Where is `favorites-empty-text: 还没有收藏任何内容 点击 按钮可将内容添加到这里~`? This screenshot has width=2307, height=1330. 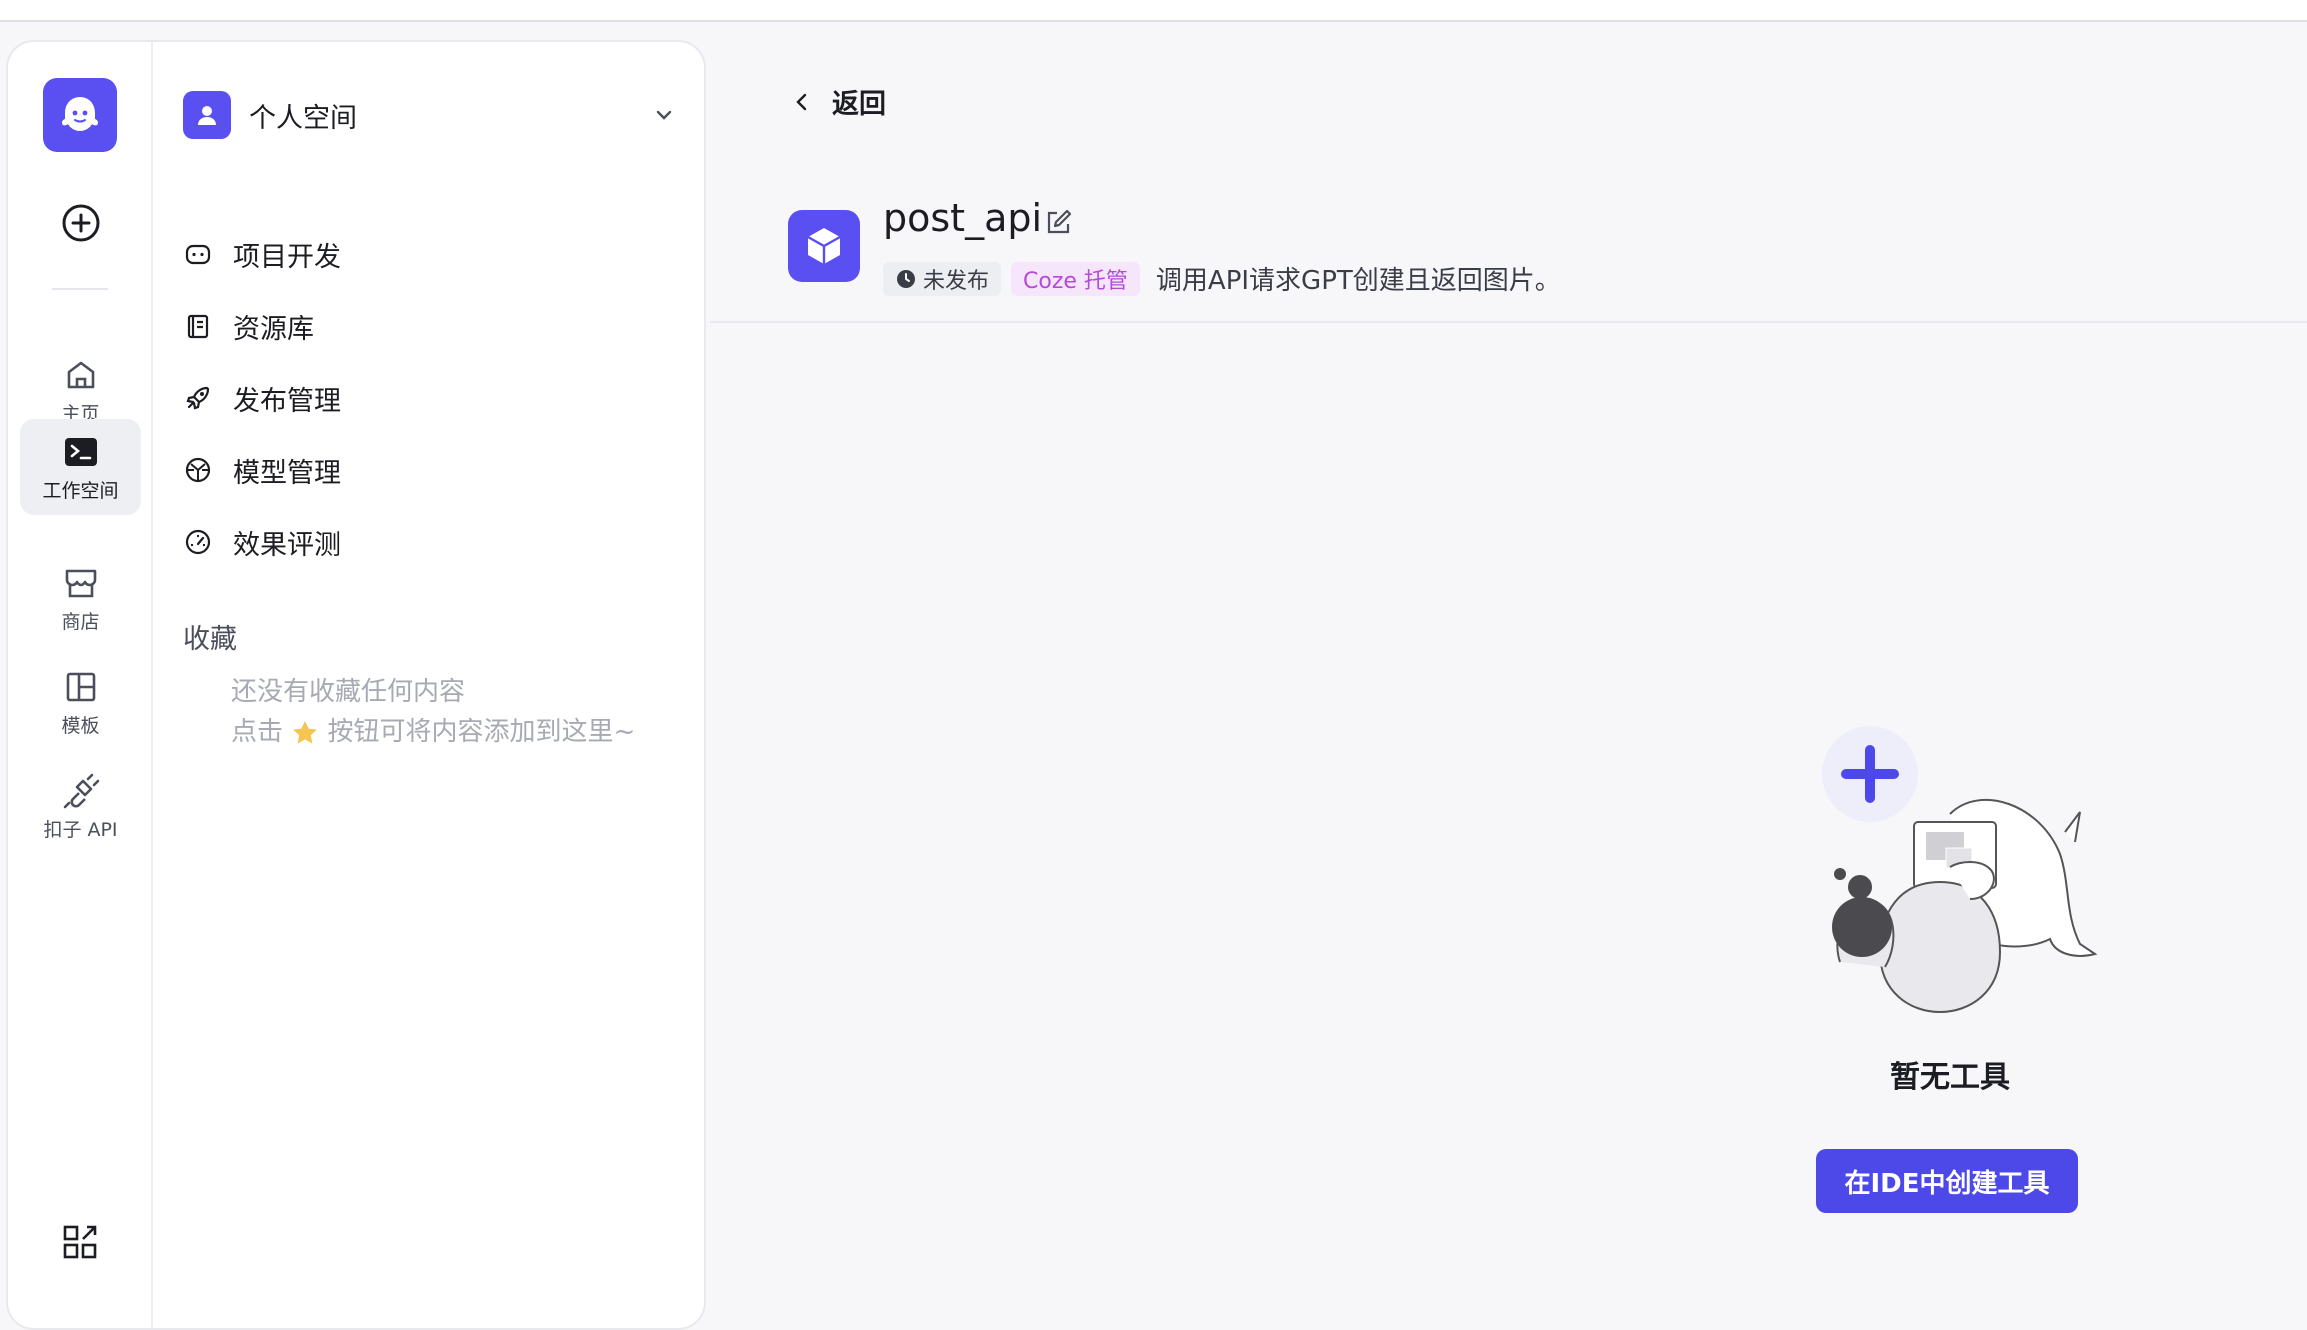
favorites-empty-text: 还没有收藏任何内容 点击 按钮可将内容添加到这里~ is located at coordinates (433, 712).